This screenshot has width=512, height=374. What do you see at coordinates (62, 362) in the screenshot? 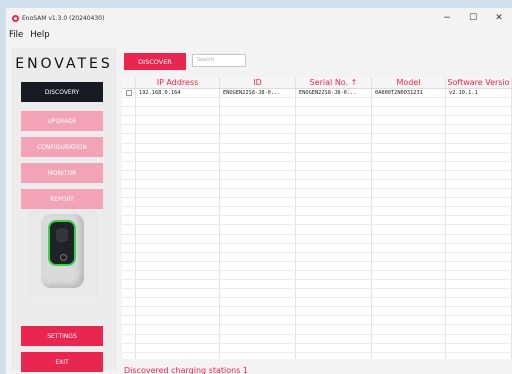
I see `exit-button: EXIT` at bounding box center [62, 362].